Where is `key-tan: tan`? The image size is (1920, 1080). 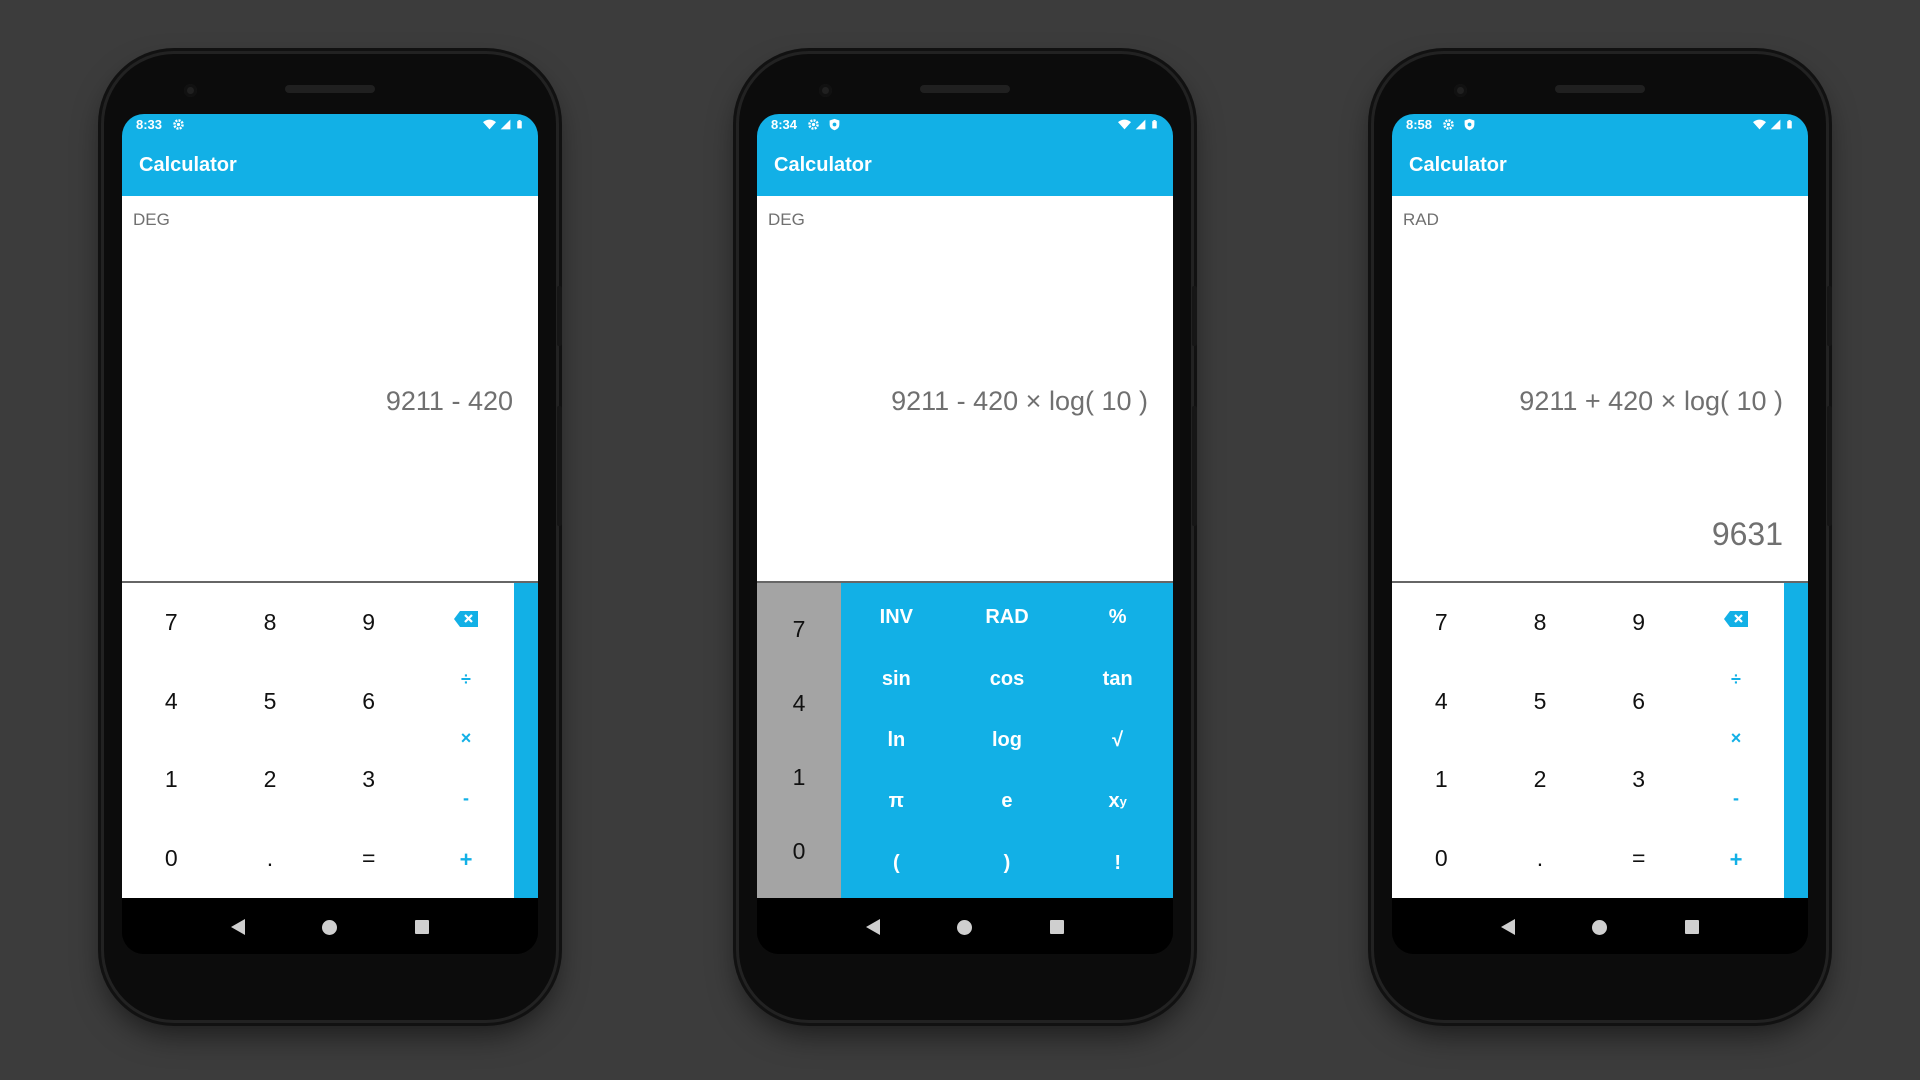
key-tan: tan is located at coordinates (1117, 678).